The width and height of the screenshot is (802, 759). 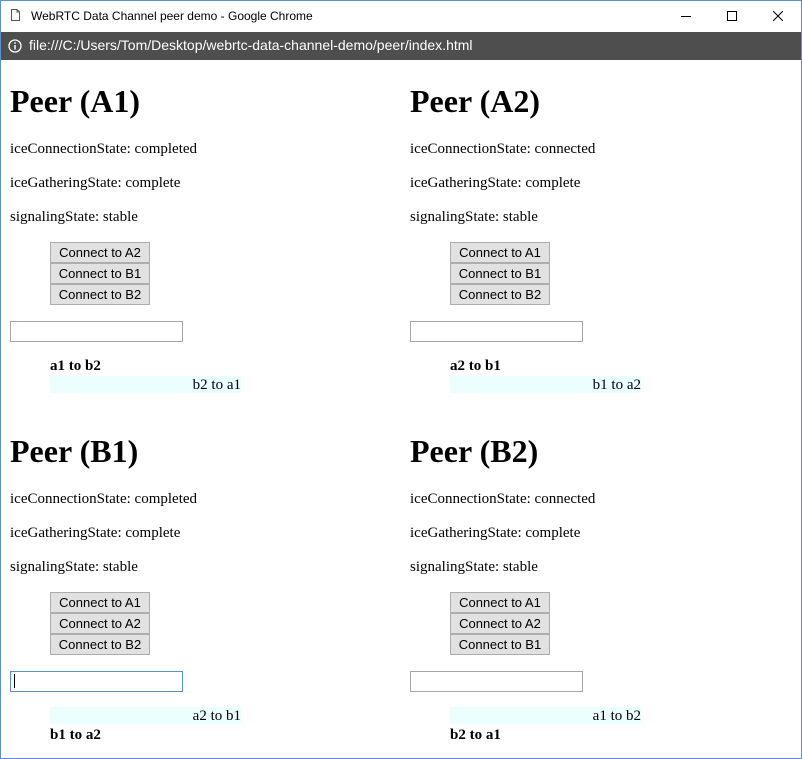 I want to click on close-button, so click(x=778, y=16).